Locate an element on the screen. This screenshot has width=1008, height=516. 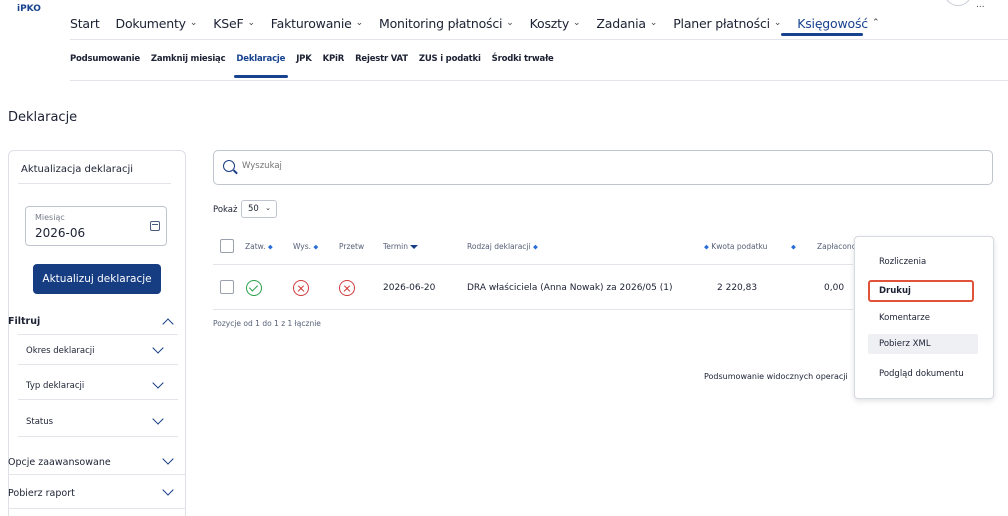
download-report: Pobierz raport is located at coordinates (41, 493).